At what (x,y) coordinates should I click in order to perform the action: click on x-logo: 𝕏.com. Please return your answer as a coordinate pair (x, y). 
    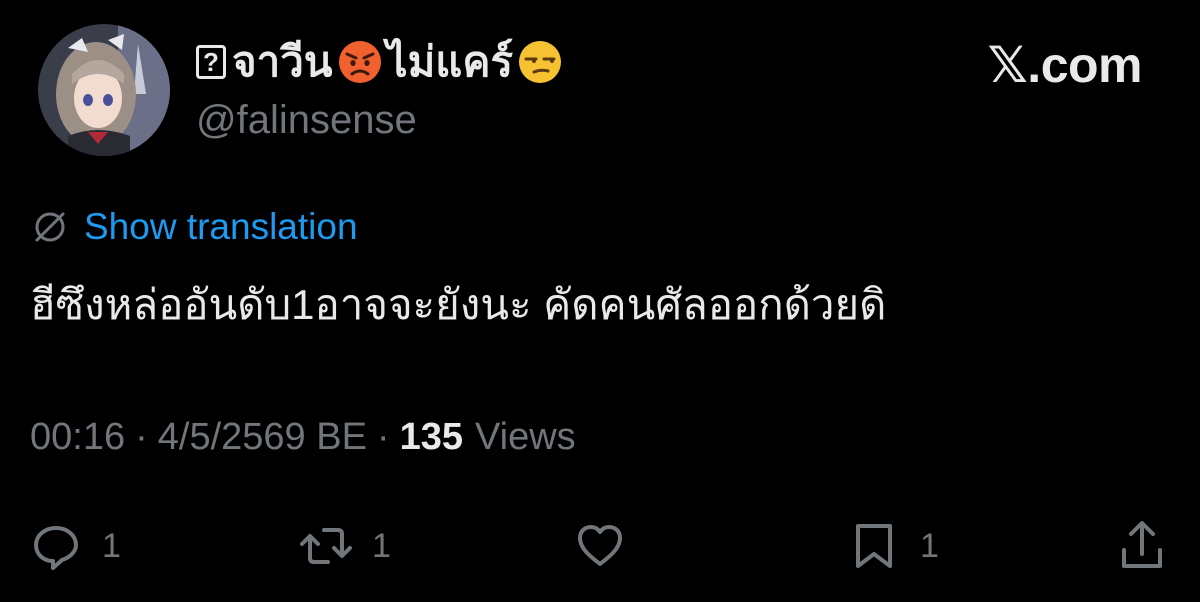
    Looking at the image, I should click on (1065, 65).